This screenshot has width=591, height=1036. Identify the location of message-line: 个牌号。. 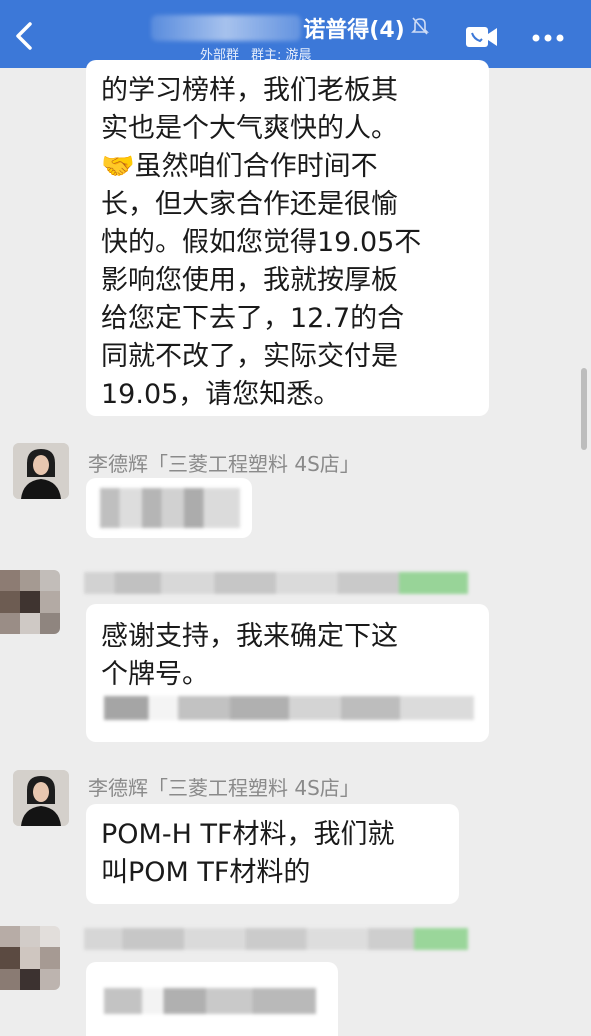
(155, 674).